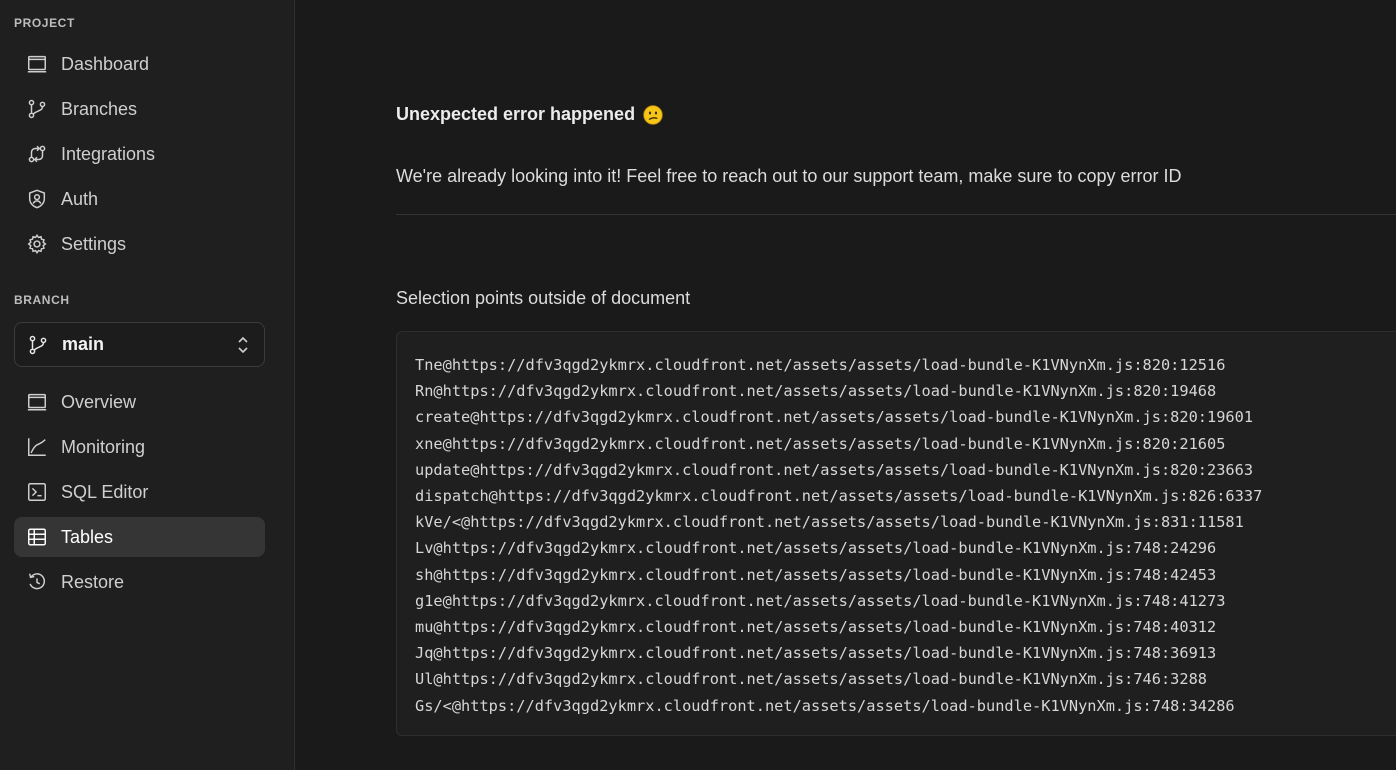  Describe the element at coordinates (99, 108) in the screenshot. I see `sidebar-item-label: Branches` at that location.